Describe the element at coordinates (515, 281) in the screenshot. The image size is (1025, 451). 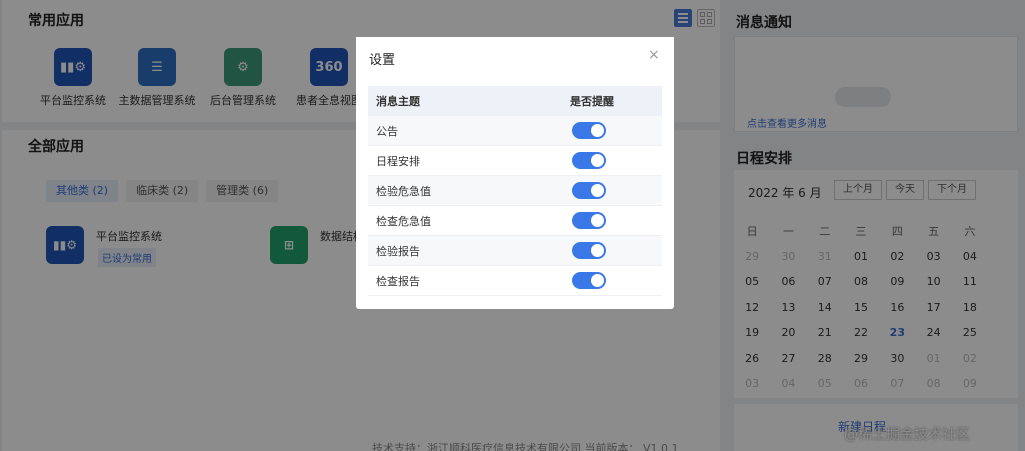
I see `settings-row: 检查报告` at that location.